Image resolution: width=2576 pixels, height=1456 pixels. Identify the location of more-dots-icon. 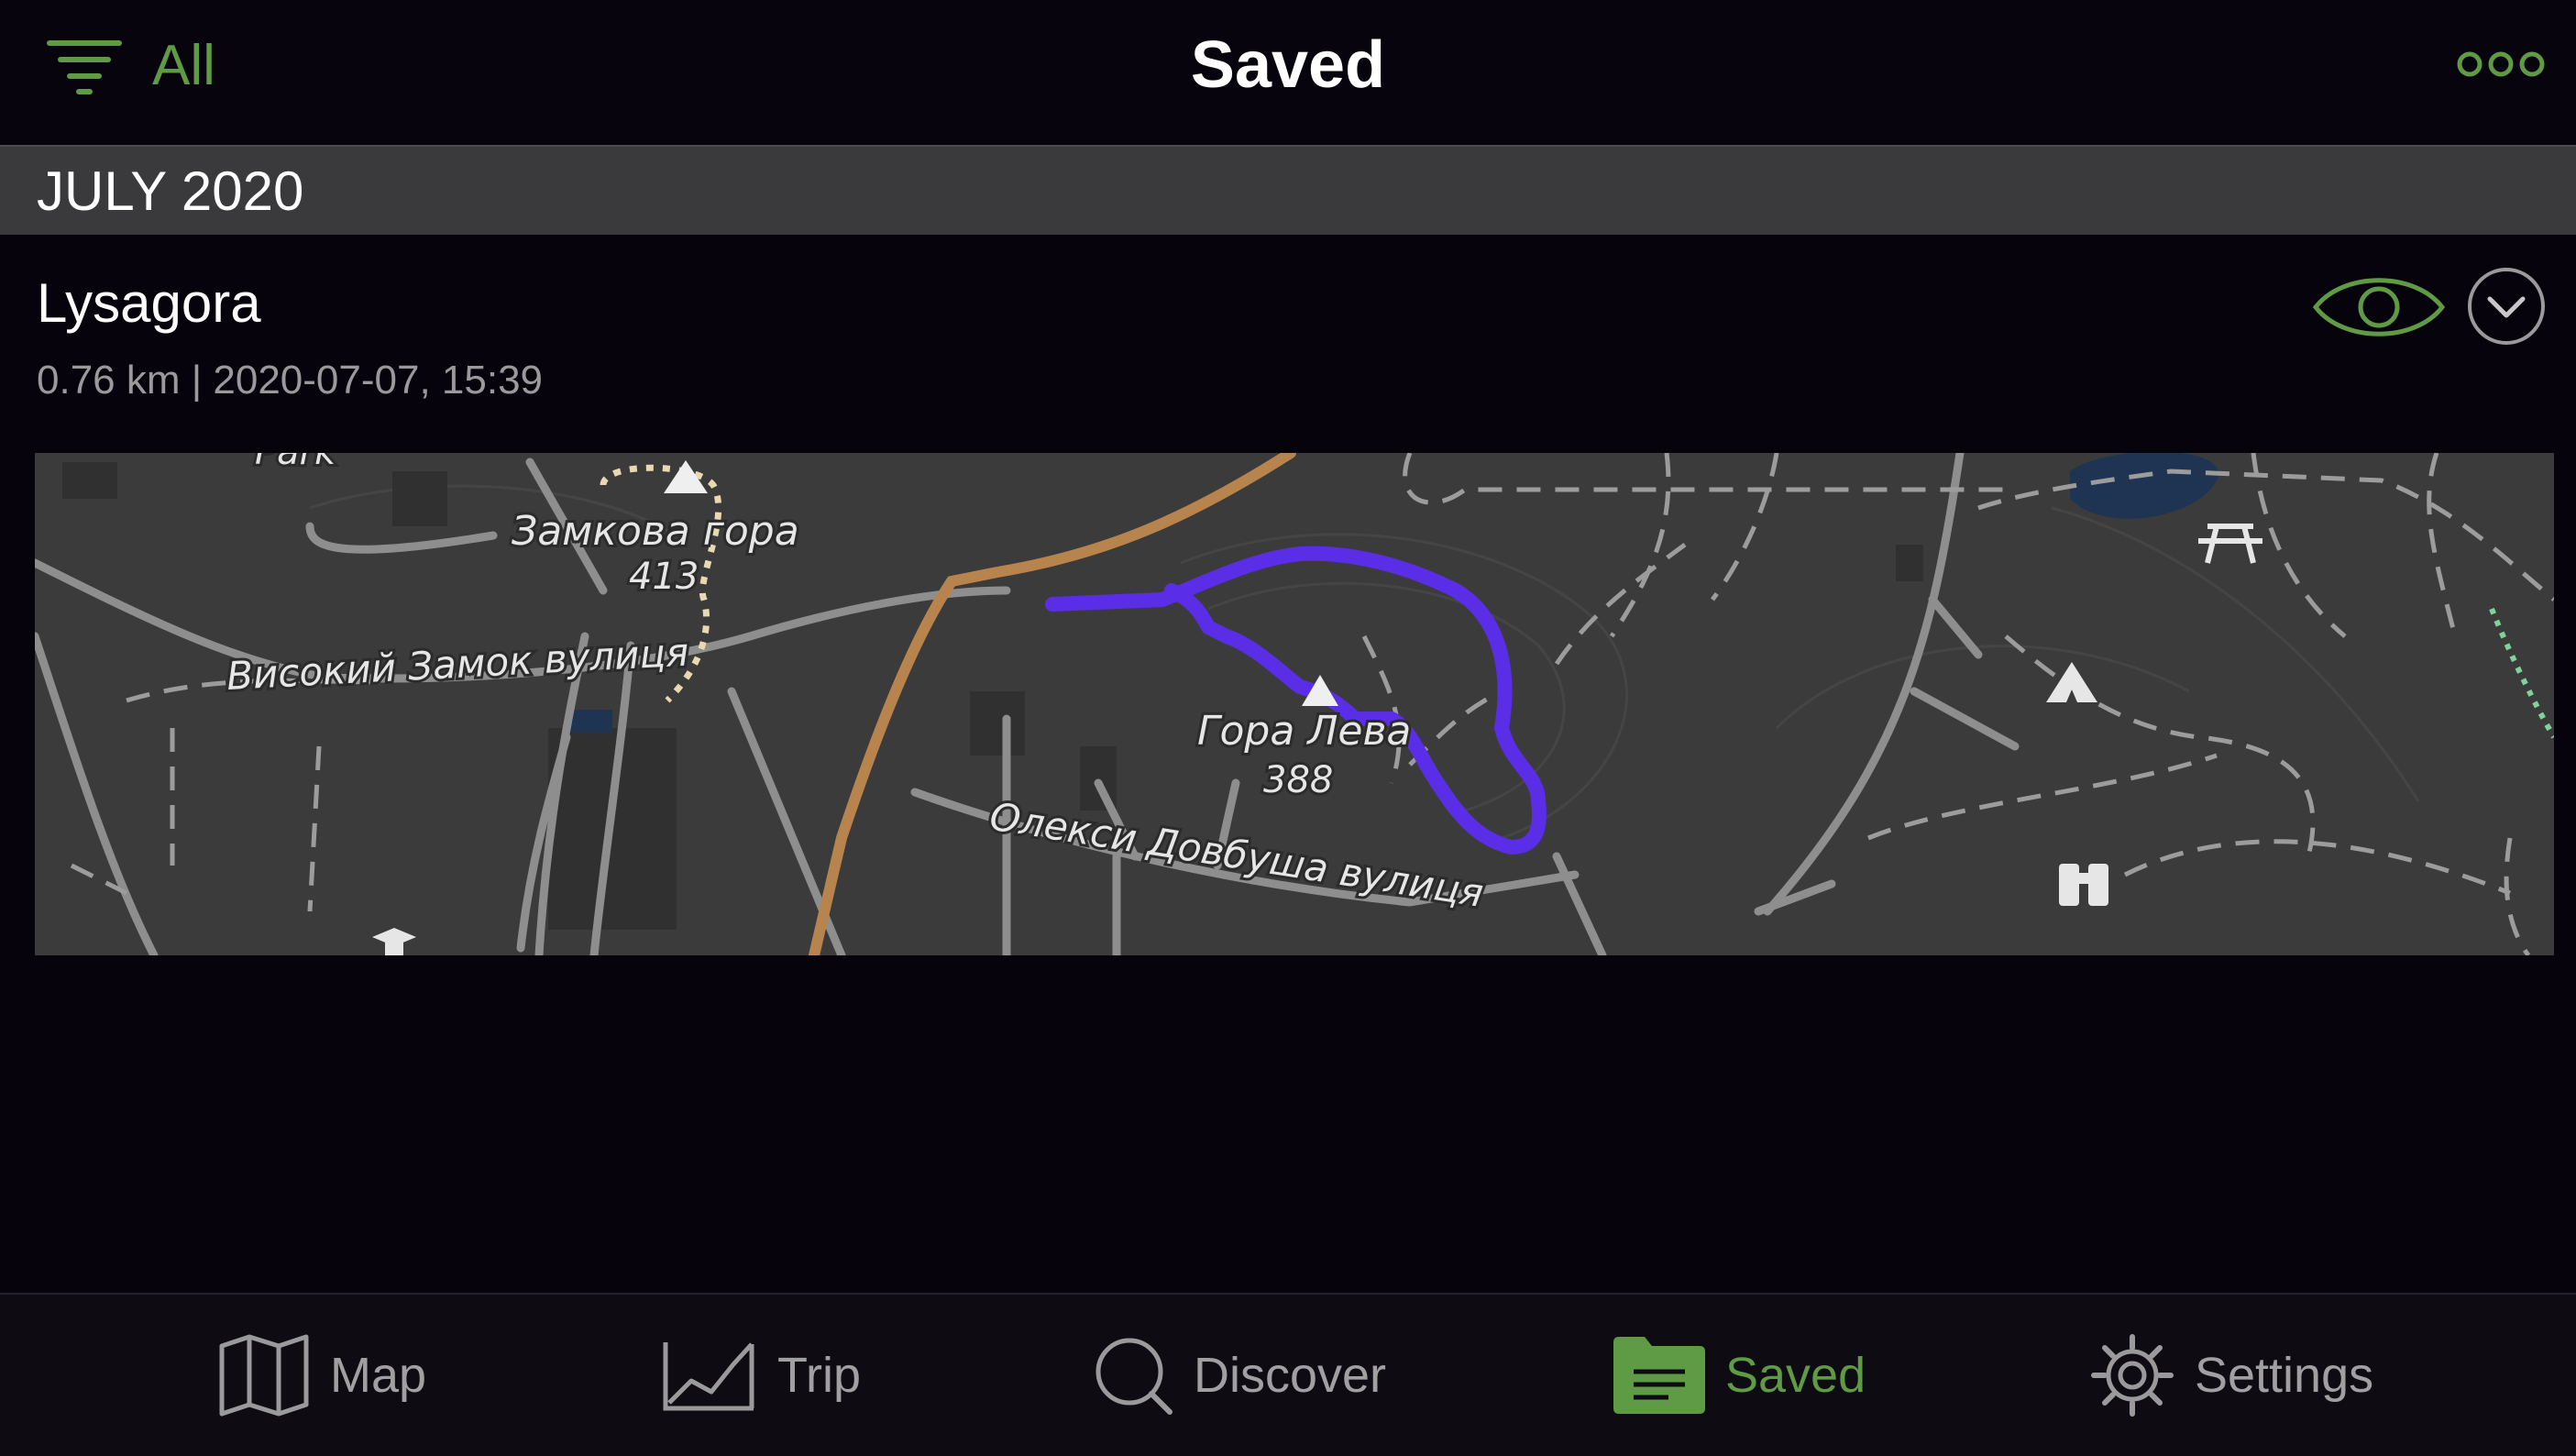
(2501, 64).